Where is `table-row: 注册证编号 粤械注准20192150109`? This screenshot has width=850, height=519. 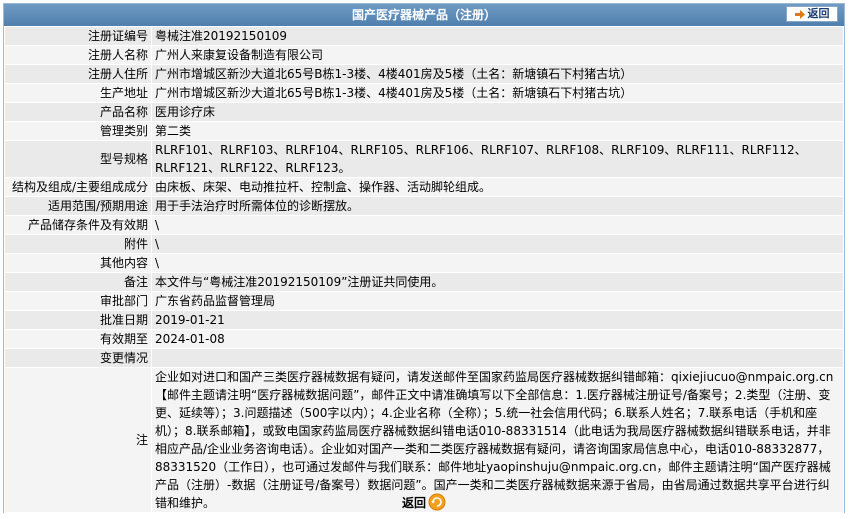 table-row: 注册证编号 粤械注准20192150109 is located at coordinates (424, 36).